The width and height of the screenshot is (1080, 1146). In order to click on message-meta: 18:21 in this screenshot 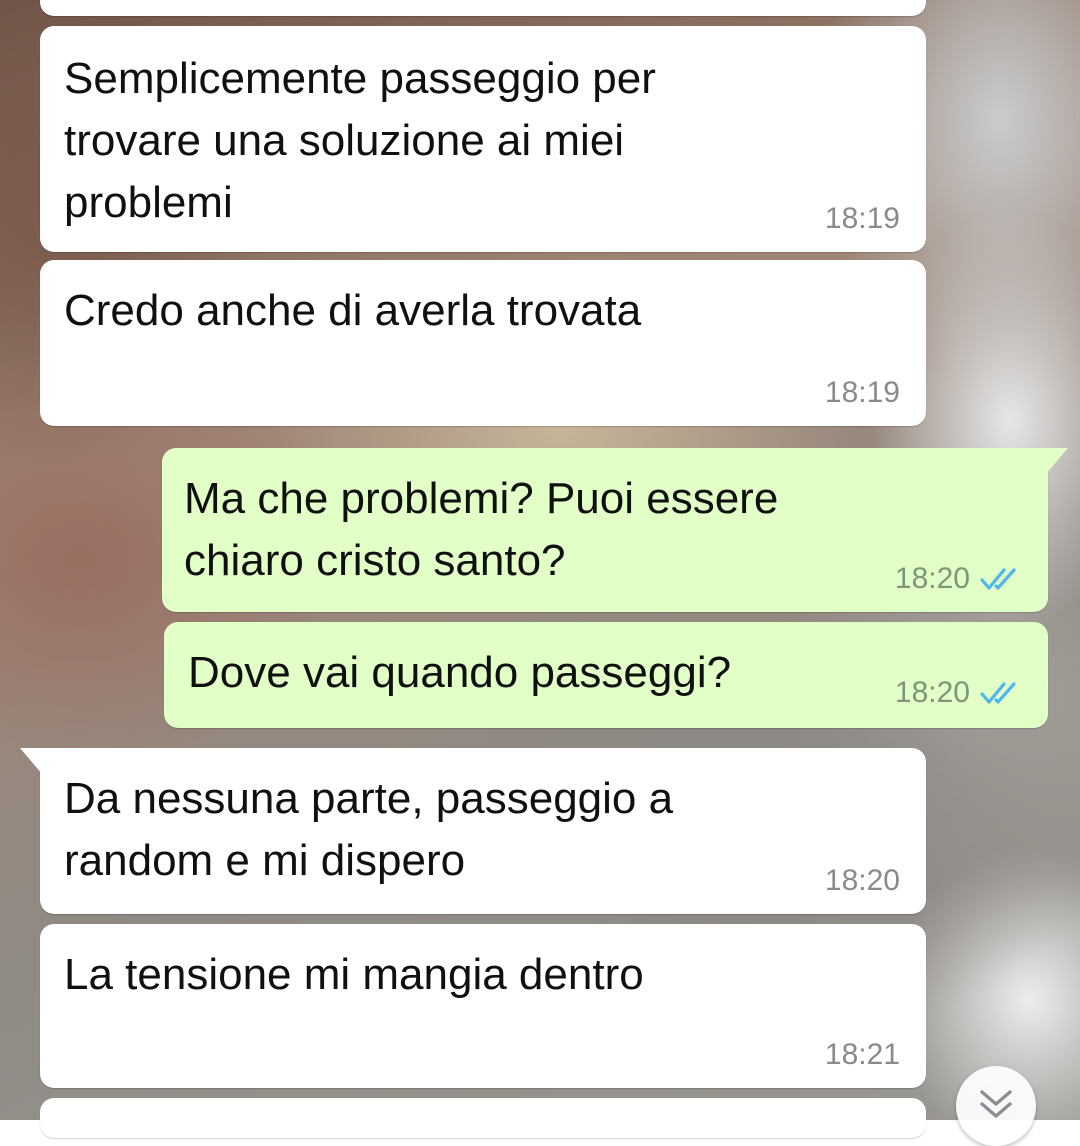, I will do `click(862, 1055)`.